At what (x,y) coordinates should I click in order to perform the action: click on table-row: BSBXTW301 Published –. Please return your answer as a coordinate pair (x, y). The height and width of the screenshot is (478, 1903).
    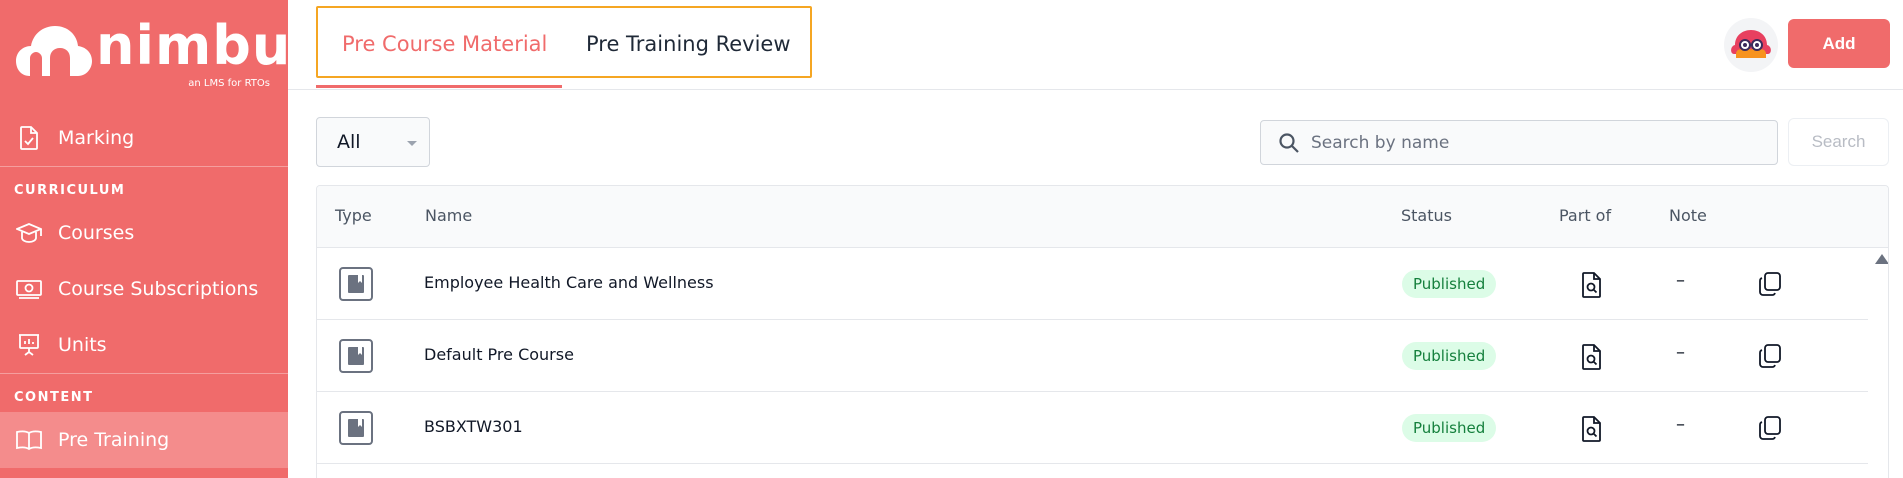
    Looking at the image, I should click on (1092, 428).